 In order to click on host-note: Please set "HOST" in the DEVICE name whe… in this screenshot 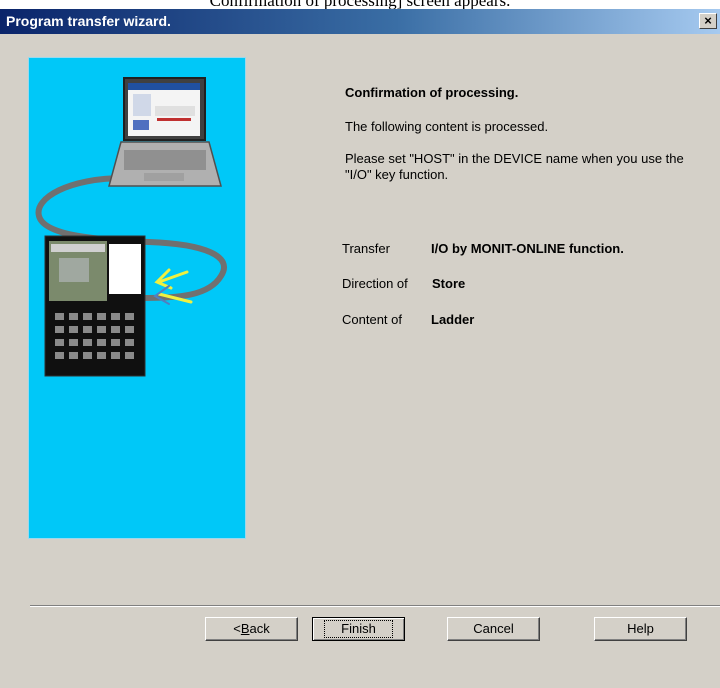, I will do `click(514, 166)`.